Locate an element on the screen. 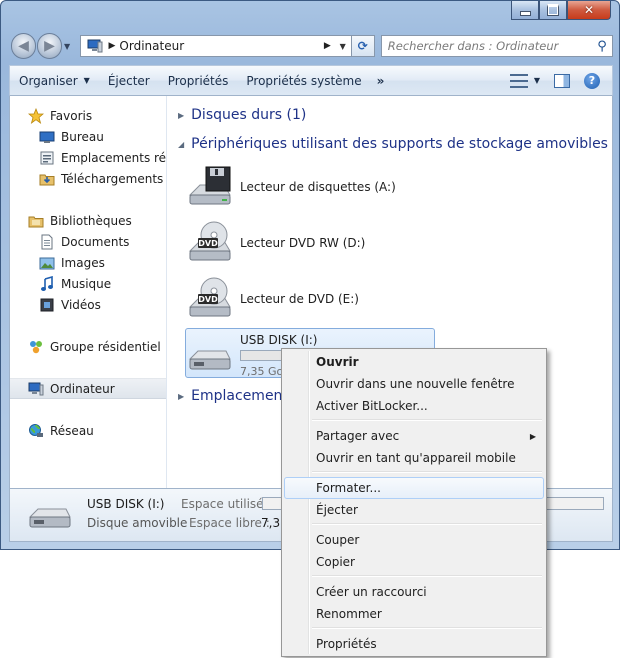 This screenshot has height=658, width=620. downloads-folder-icon is located at coordinates (47, 179).